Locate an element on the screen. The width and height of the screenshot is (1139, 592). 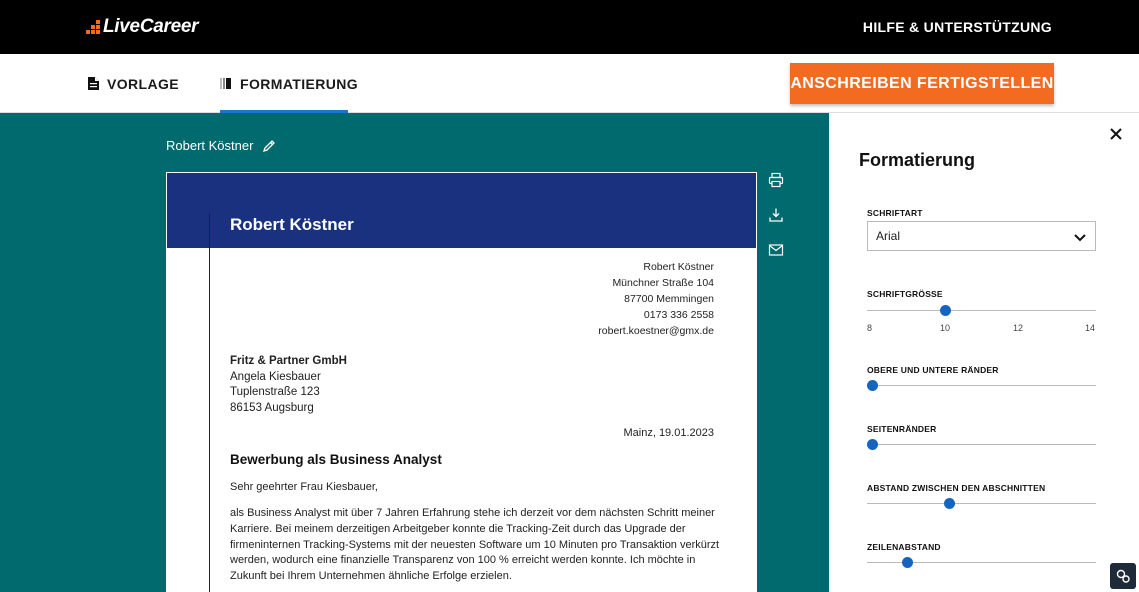
letter-header-name: Robert Köstner is located at coordinates (292, 224).